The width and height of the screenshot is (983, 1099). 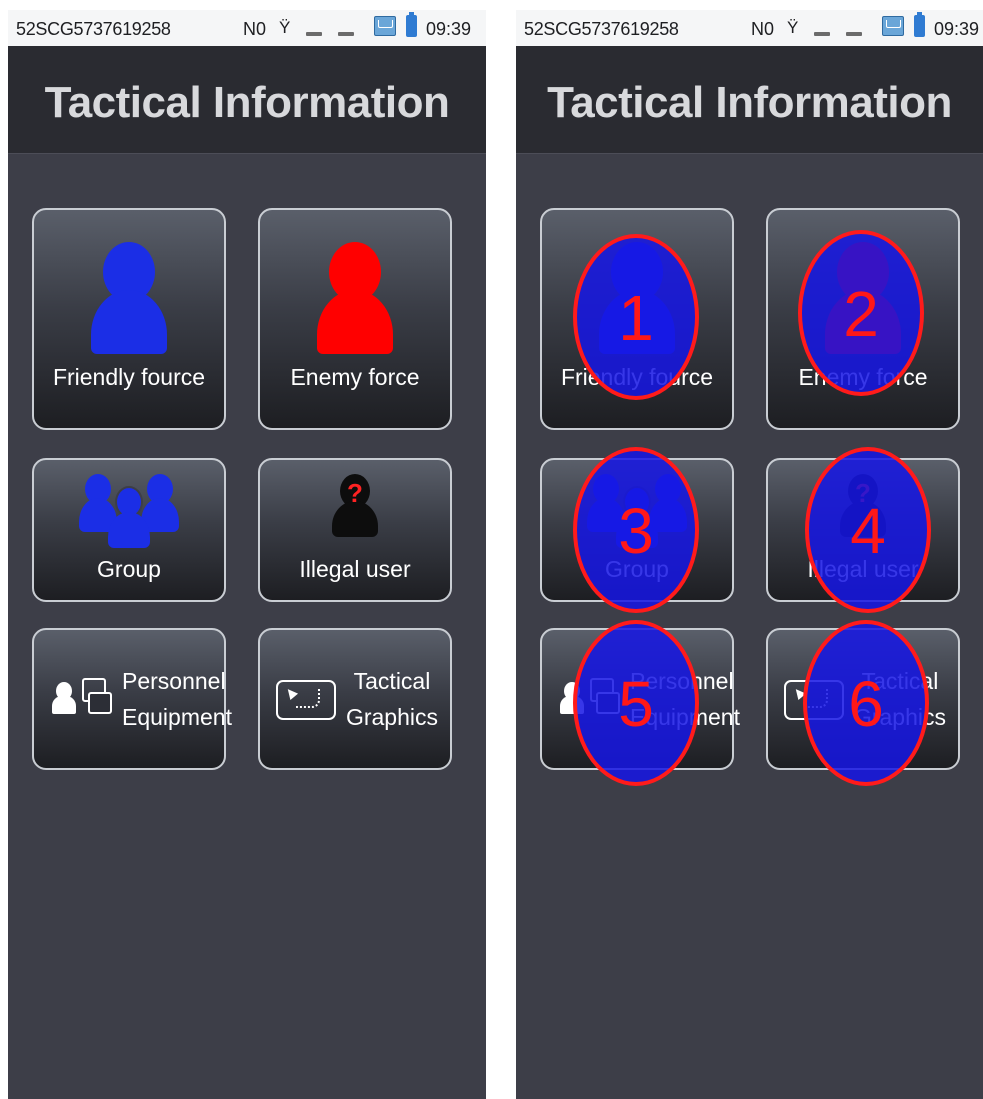 I want to click on annotation-marker-3: 3, so click(x=636, y=530).